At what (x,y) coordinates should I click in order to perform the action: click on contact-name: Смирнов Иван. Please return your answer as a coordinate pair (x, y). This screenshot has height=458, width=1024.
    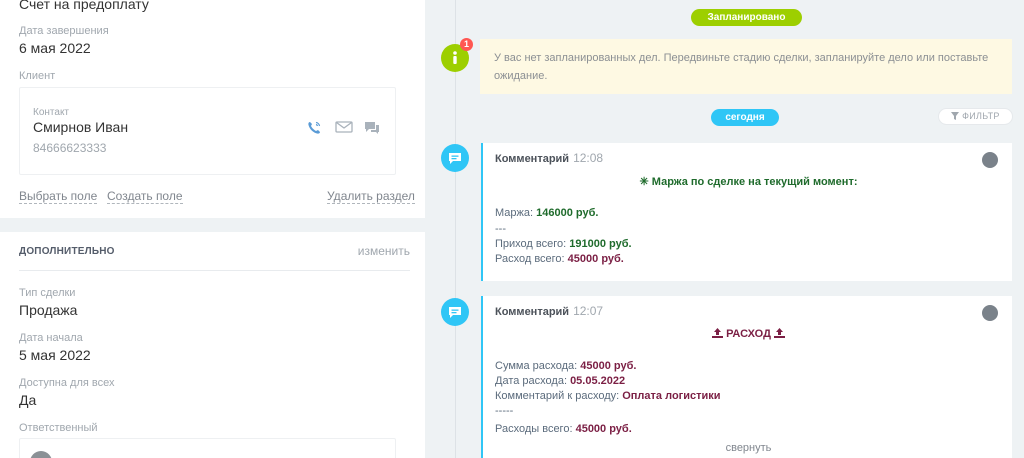
    Looking at the image, I should click on (80, 127).